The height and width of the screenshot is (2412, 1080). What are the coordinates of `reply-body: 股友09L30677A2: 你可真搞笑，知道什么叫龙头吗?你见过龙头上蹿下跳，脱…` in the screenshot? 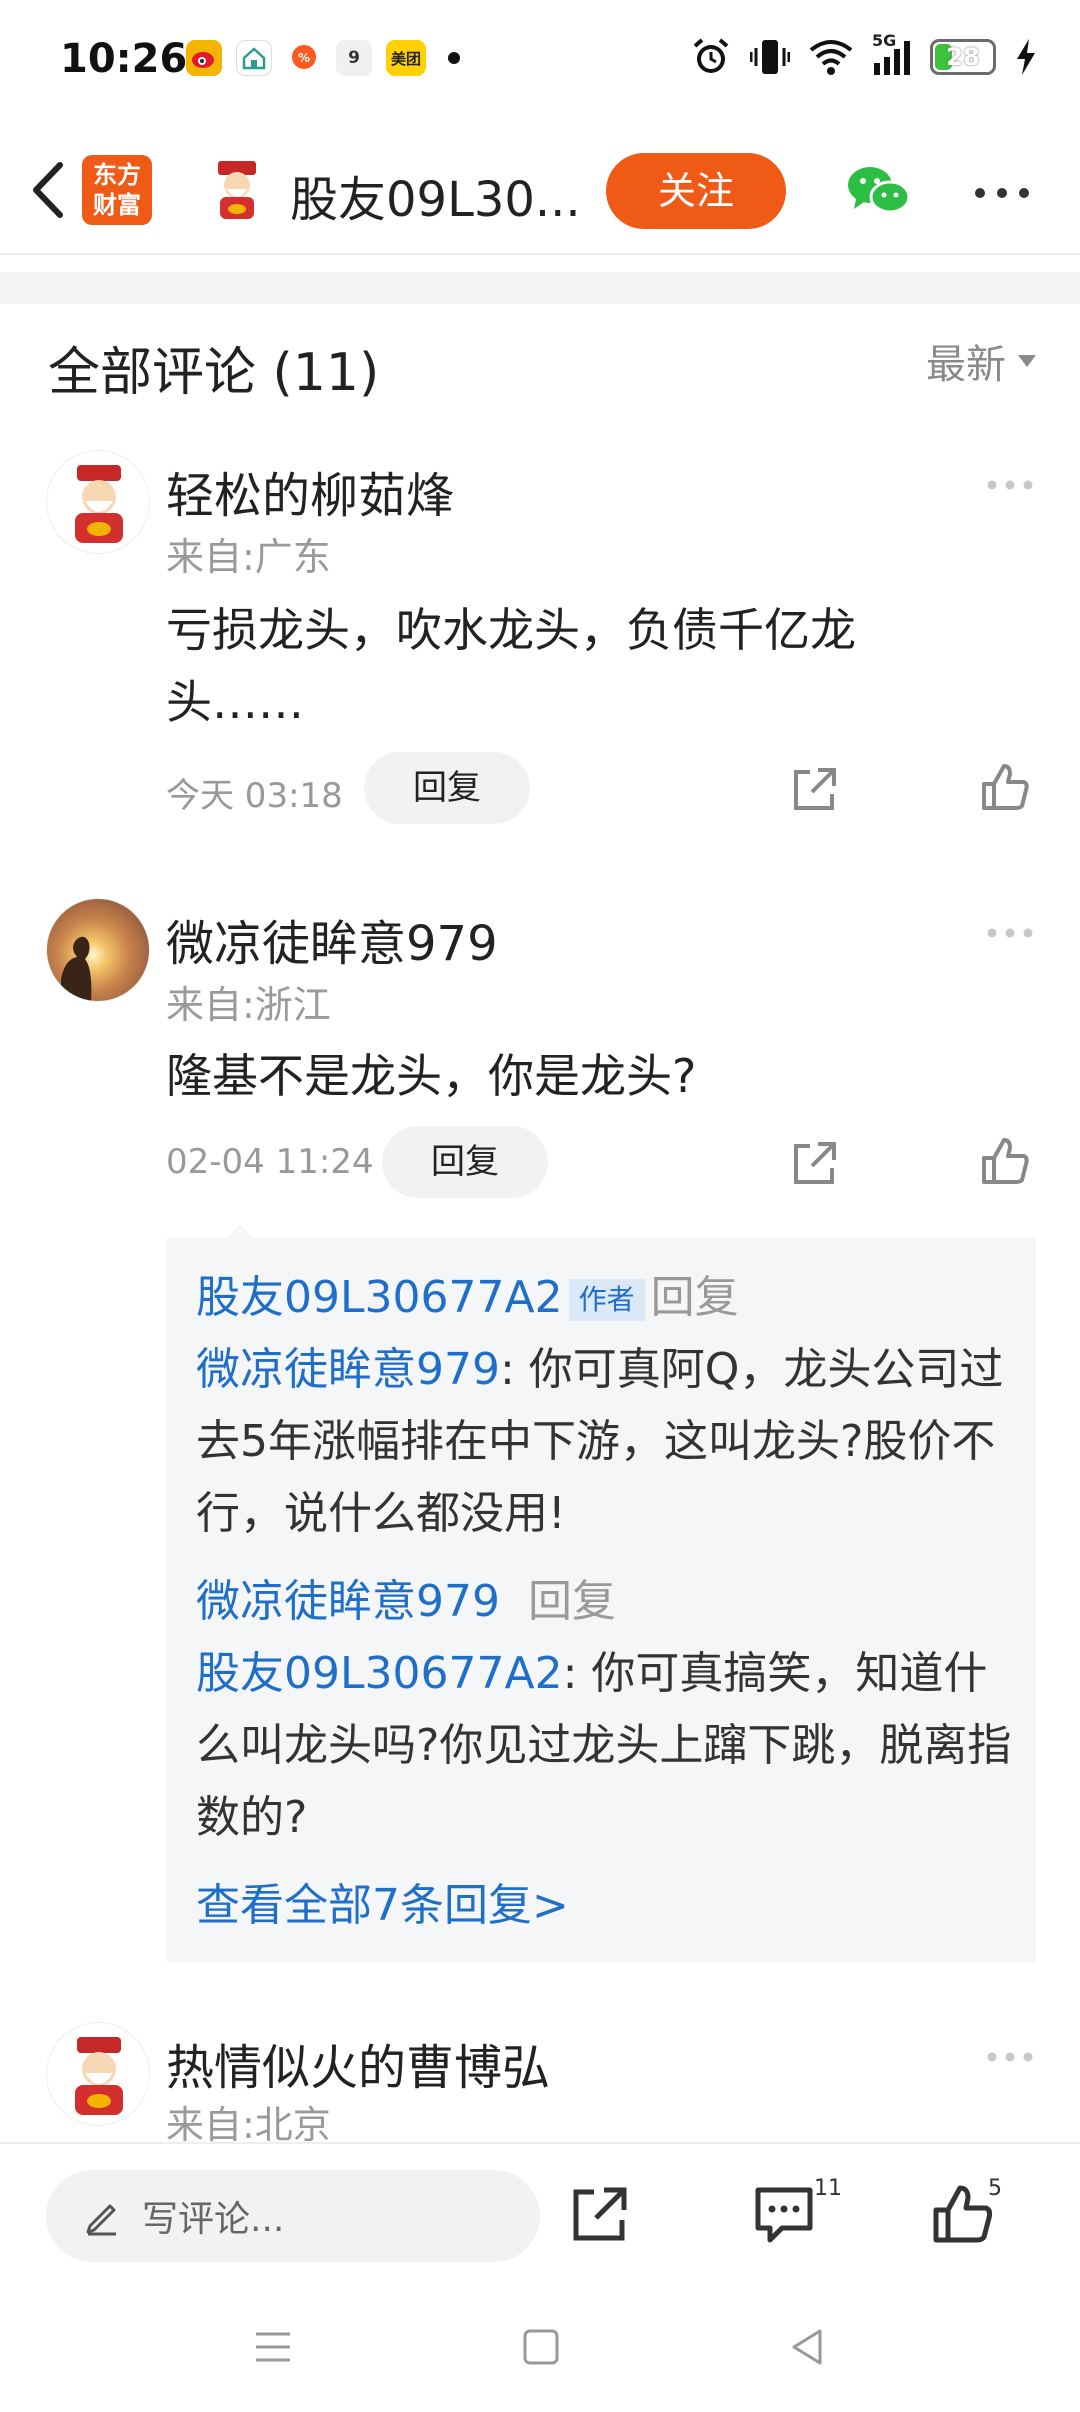 It's located at (606, 1746).